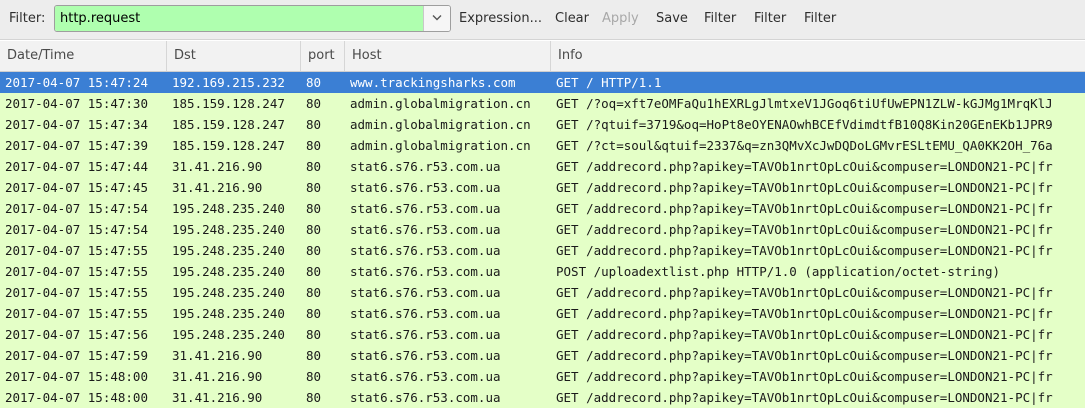  I want to click on column-header-dst: Dst, so click(234, 56).